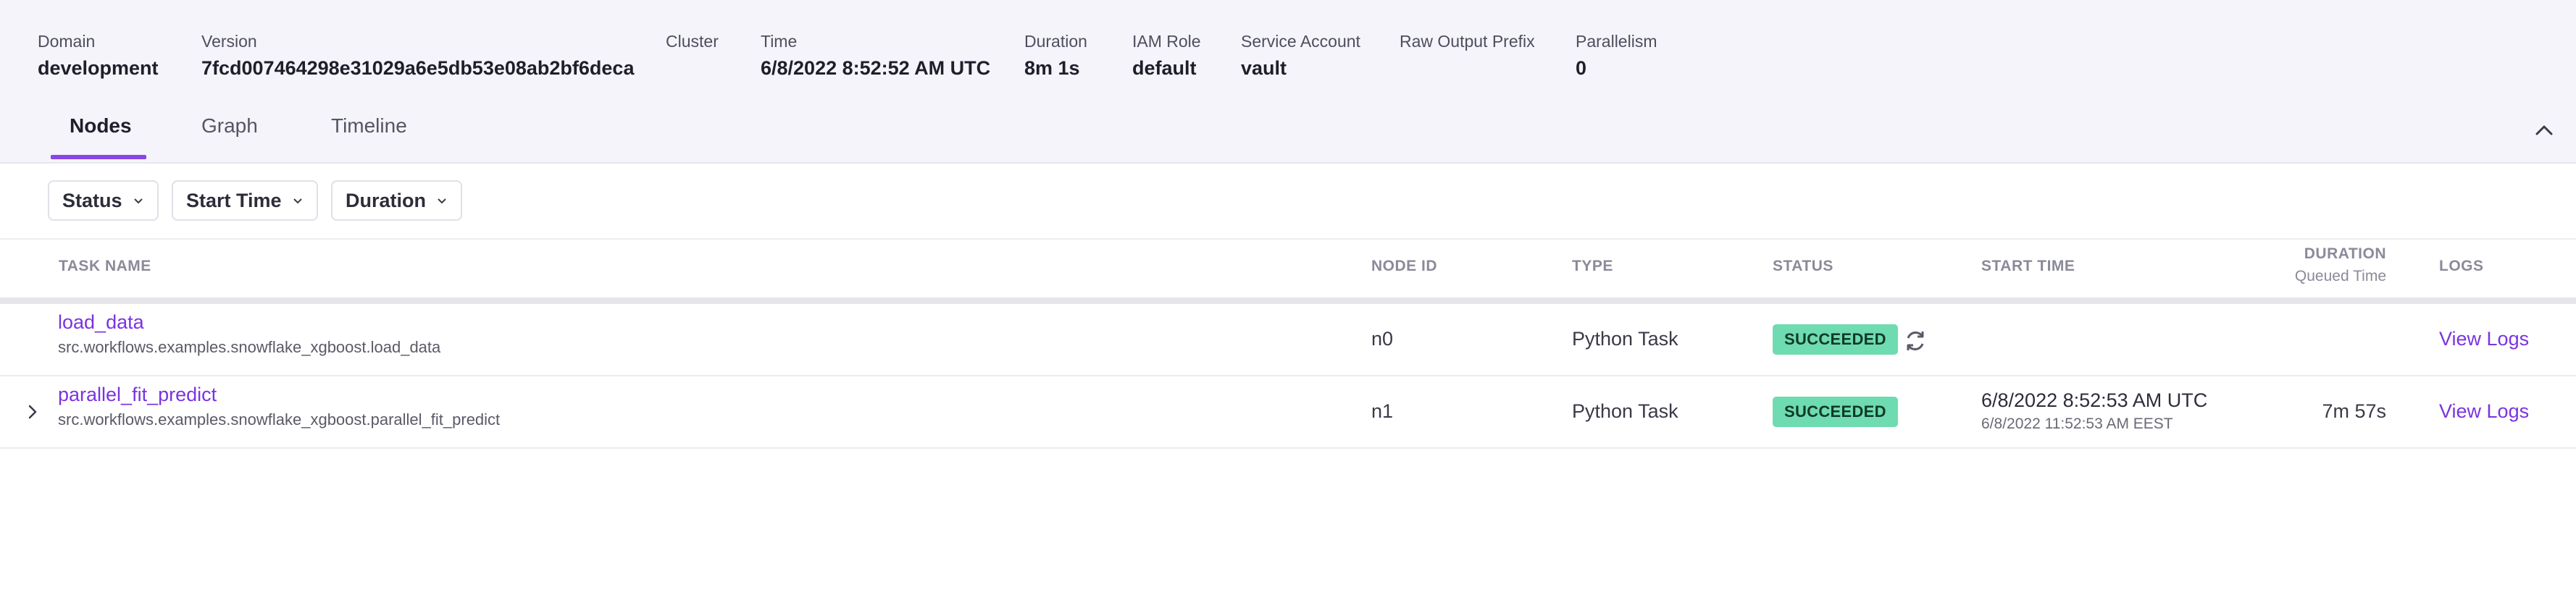  What do you see at coordinates (1803, 266) in the screenshot?
I see `column-status: STATUS` at bounding box center [1803, 266].